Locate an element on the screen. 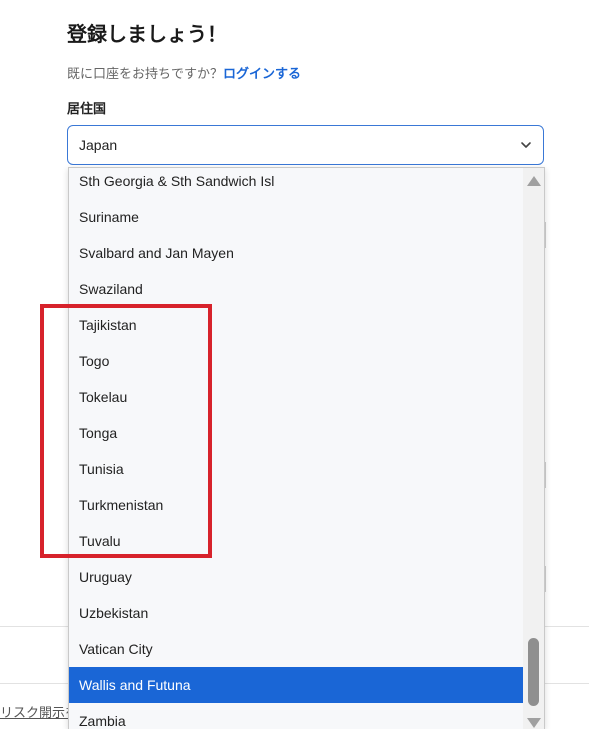  dropdown-option: Uzbekistan is located at coordinates (296, 613).